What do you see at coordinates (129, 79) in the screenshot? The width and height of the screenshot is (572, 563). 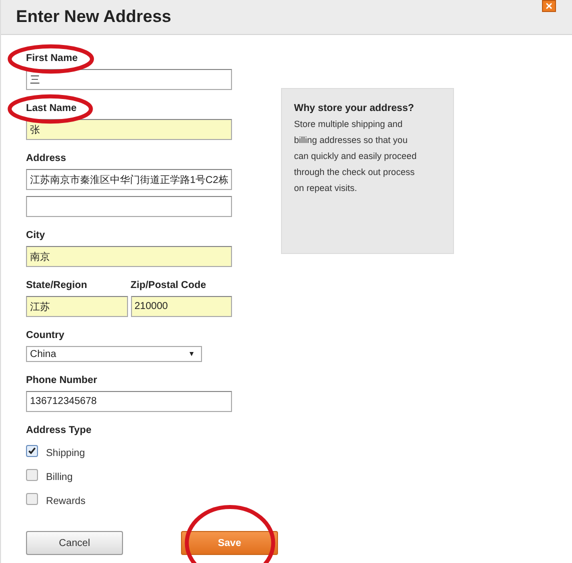 I see `text-field: 三` at bounding box center [129, 79].